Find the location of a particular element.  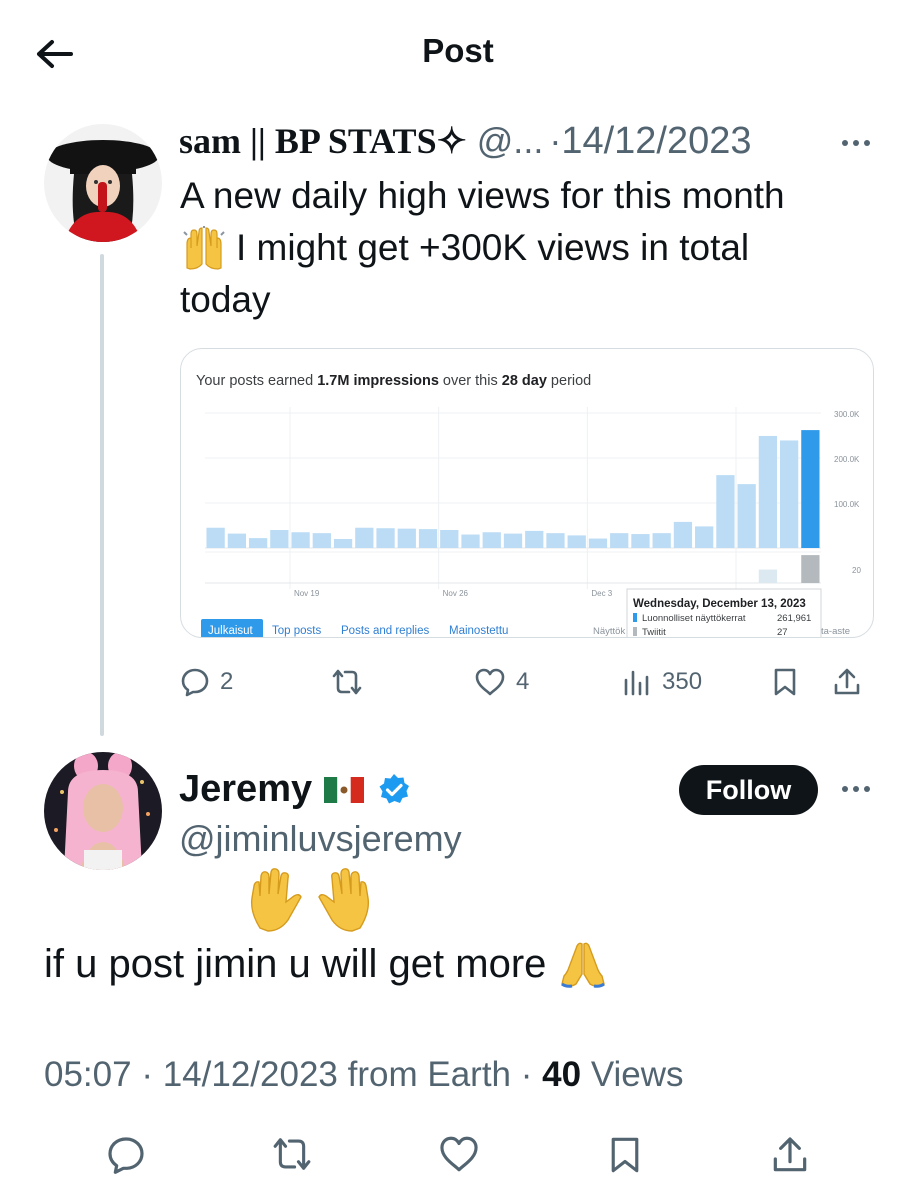

repost-button is located at coordinates (347, 682).